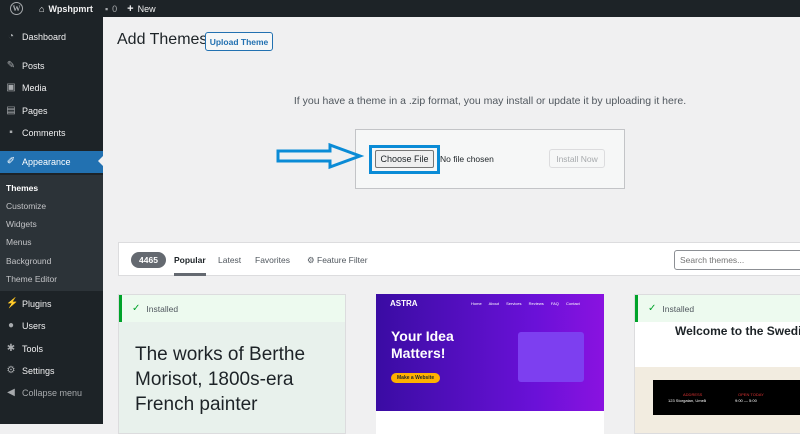 The height and width of the screenshot is (434, 800). What do you see at coordinates (11, 161) in the screenshot?
I see `brush-icon: ✐` at bounding box center [11, 161].